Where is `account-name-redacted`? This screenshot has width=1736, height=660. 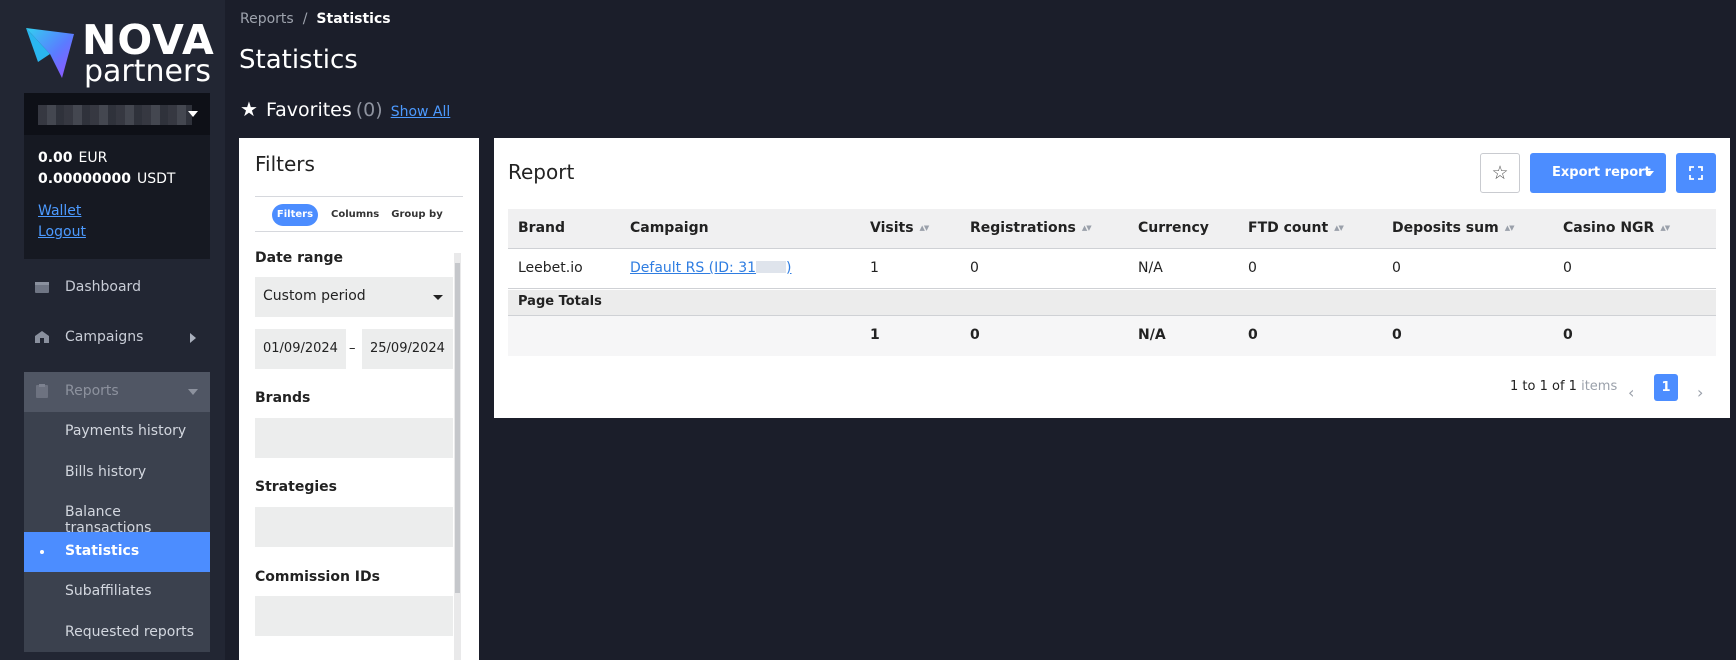
account-name-redacted is located at coordinates (115, 115).